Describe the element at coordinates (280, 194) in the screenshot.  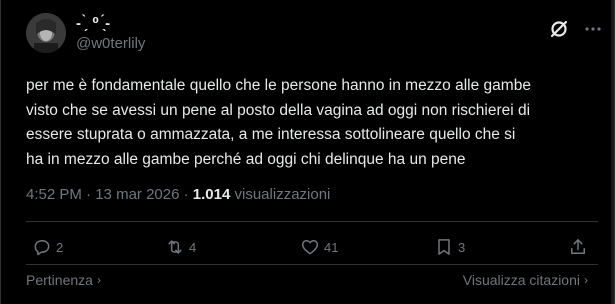
I see `views-label: visualizzazioni` at that location.